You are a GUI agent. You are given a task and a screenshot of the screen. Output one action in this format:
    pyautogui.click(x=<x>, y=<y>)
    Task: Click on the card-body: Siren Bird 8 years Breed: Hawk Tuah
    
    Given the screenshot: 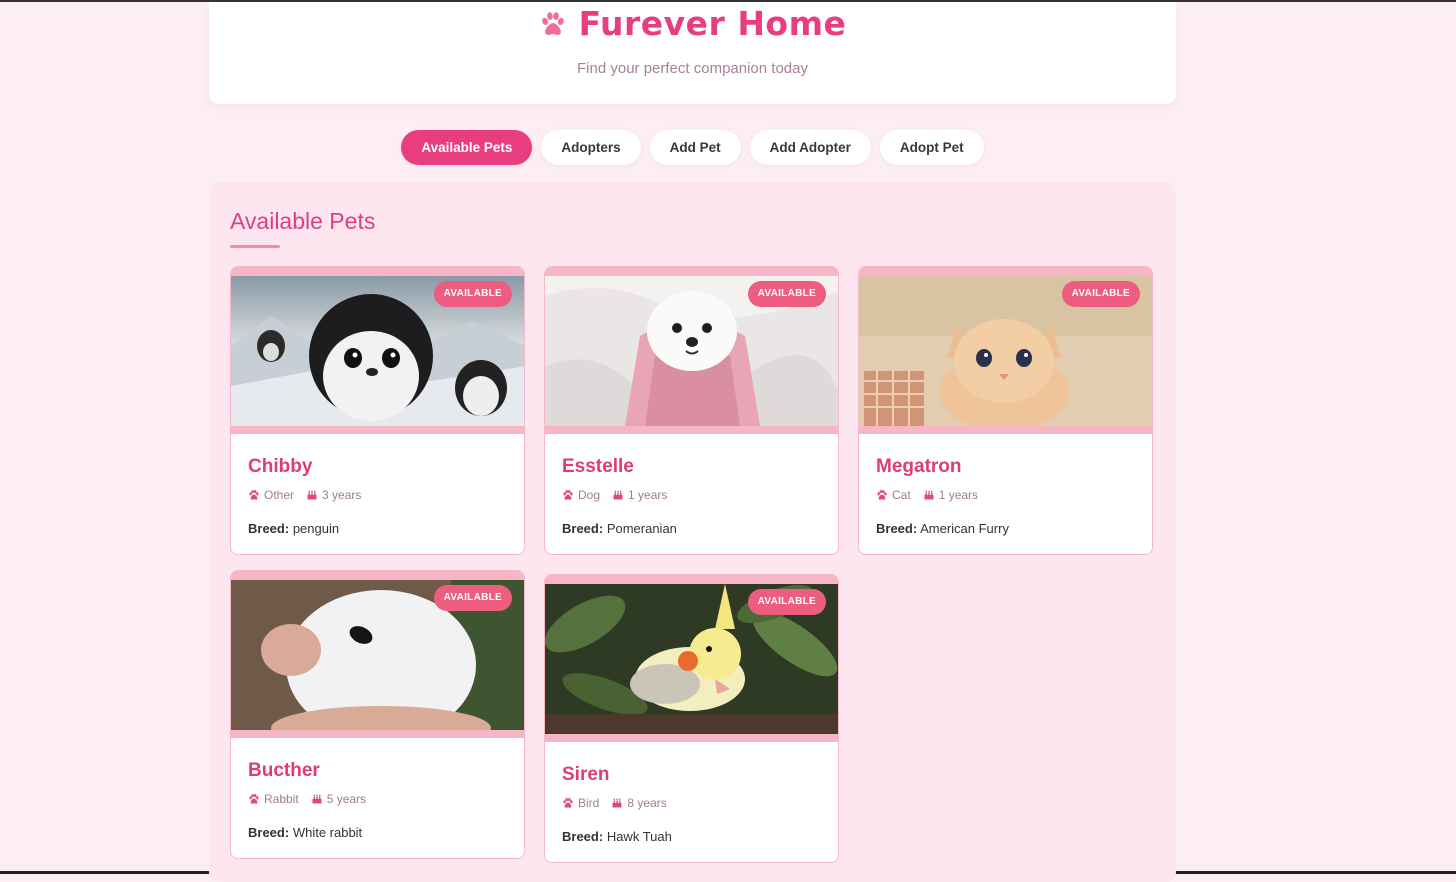 What is the action you would take?
    pyautogui.click(x=691, y=802)
    